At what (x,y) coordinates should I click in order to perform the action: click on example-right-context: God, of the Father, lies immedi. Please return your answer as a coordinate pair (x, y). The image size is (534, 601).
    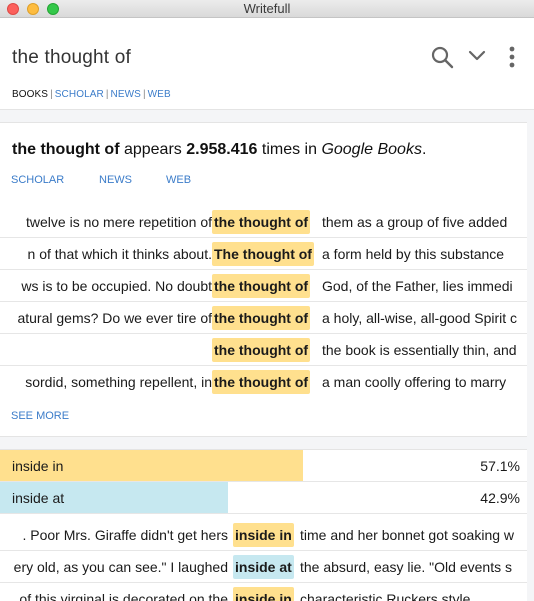
    Looking at the image, I should click on (417, 286).